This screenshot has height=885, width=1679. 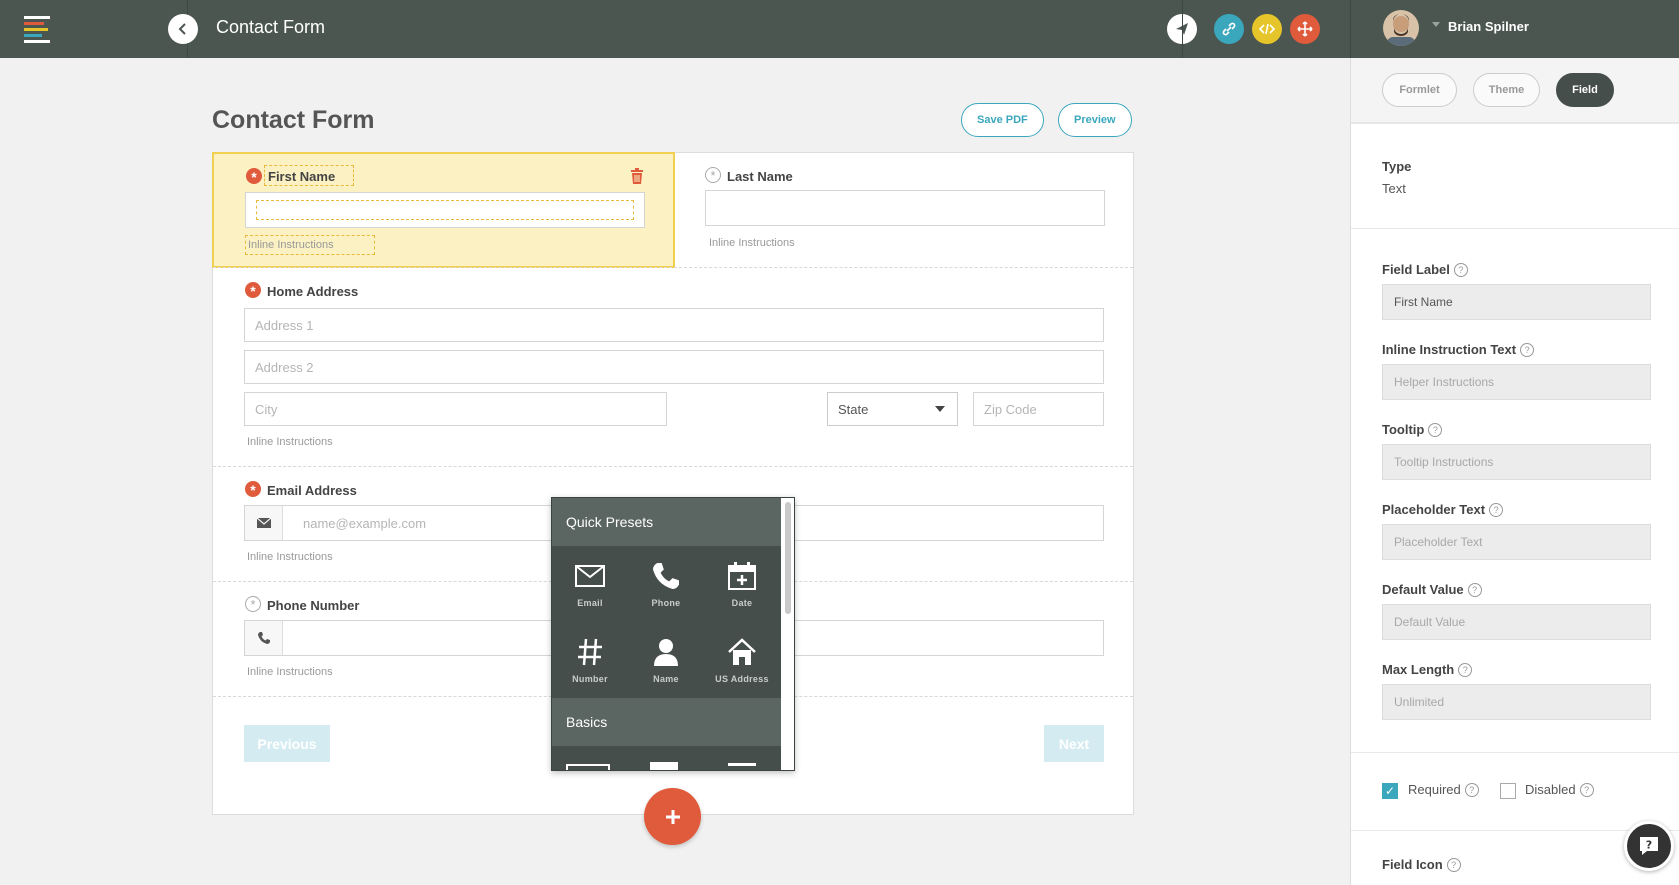 What do you see at coordinates (1412, 429) in the screenshot?
I see `tooltip-heading: Tooltip?` at bounding box center [1412, 429].